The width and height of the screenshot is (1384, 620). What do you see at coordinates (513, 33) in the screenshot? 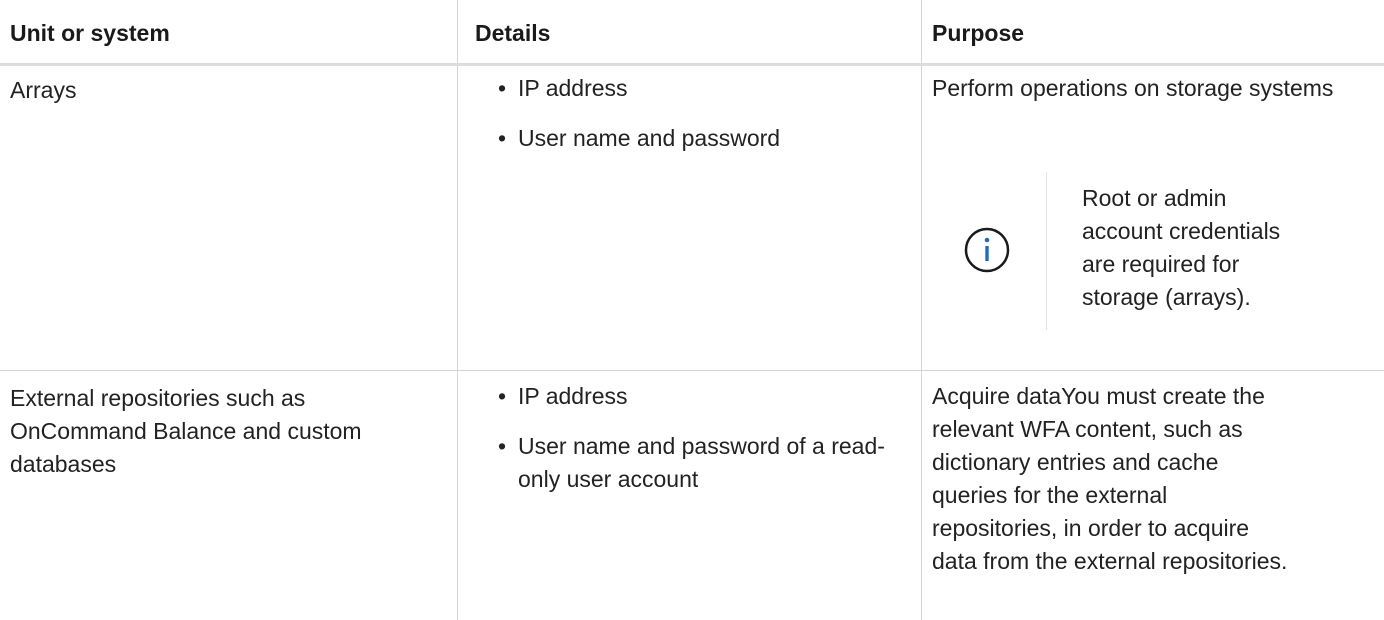
I see `header-details: Details` at bounding box center [513, 33].